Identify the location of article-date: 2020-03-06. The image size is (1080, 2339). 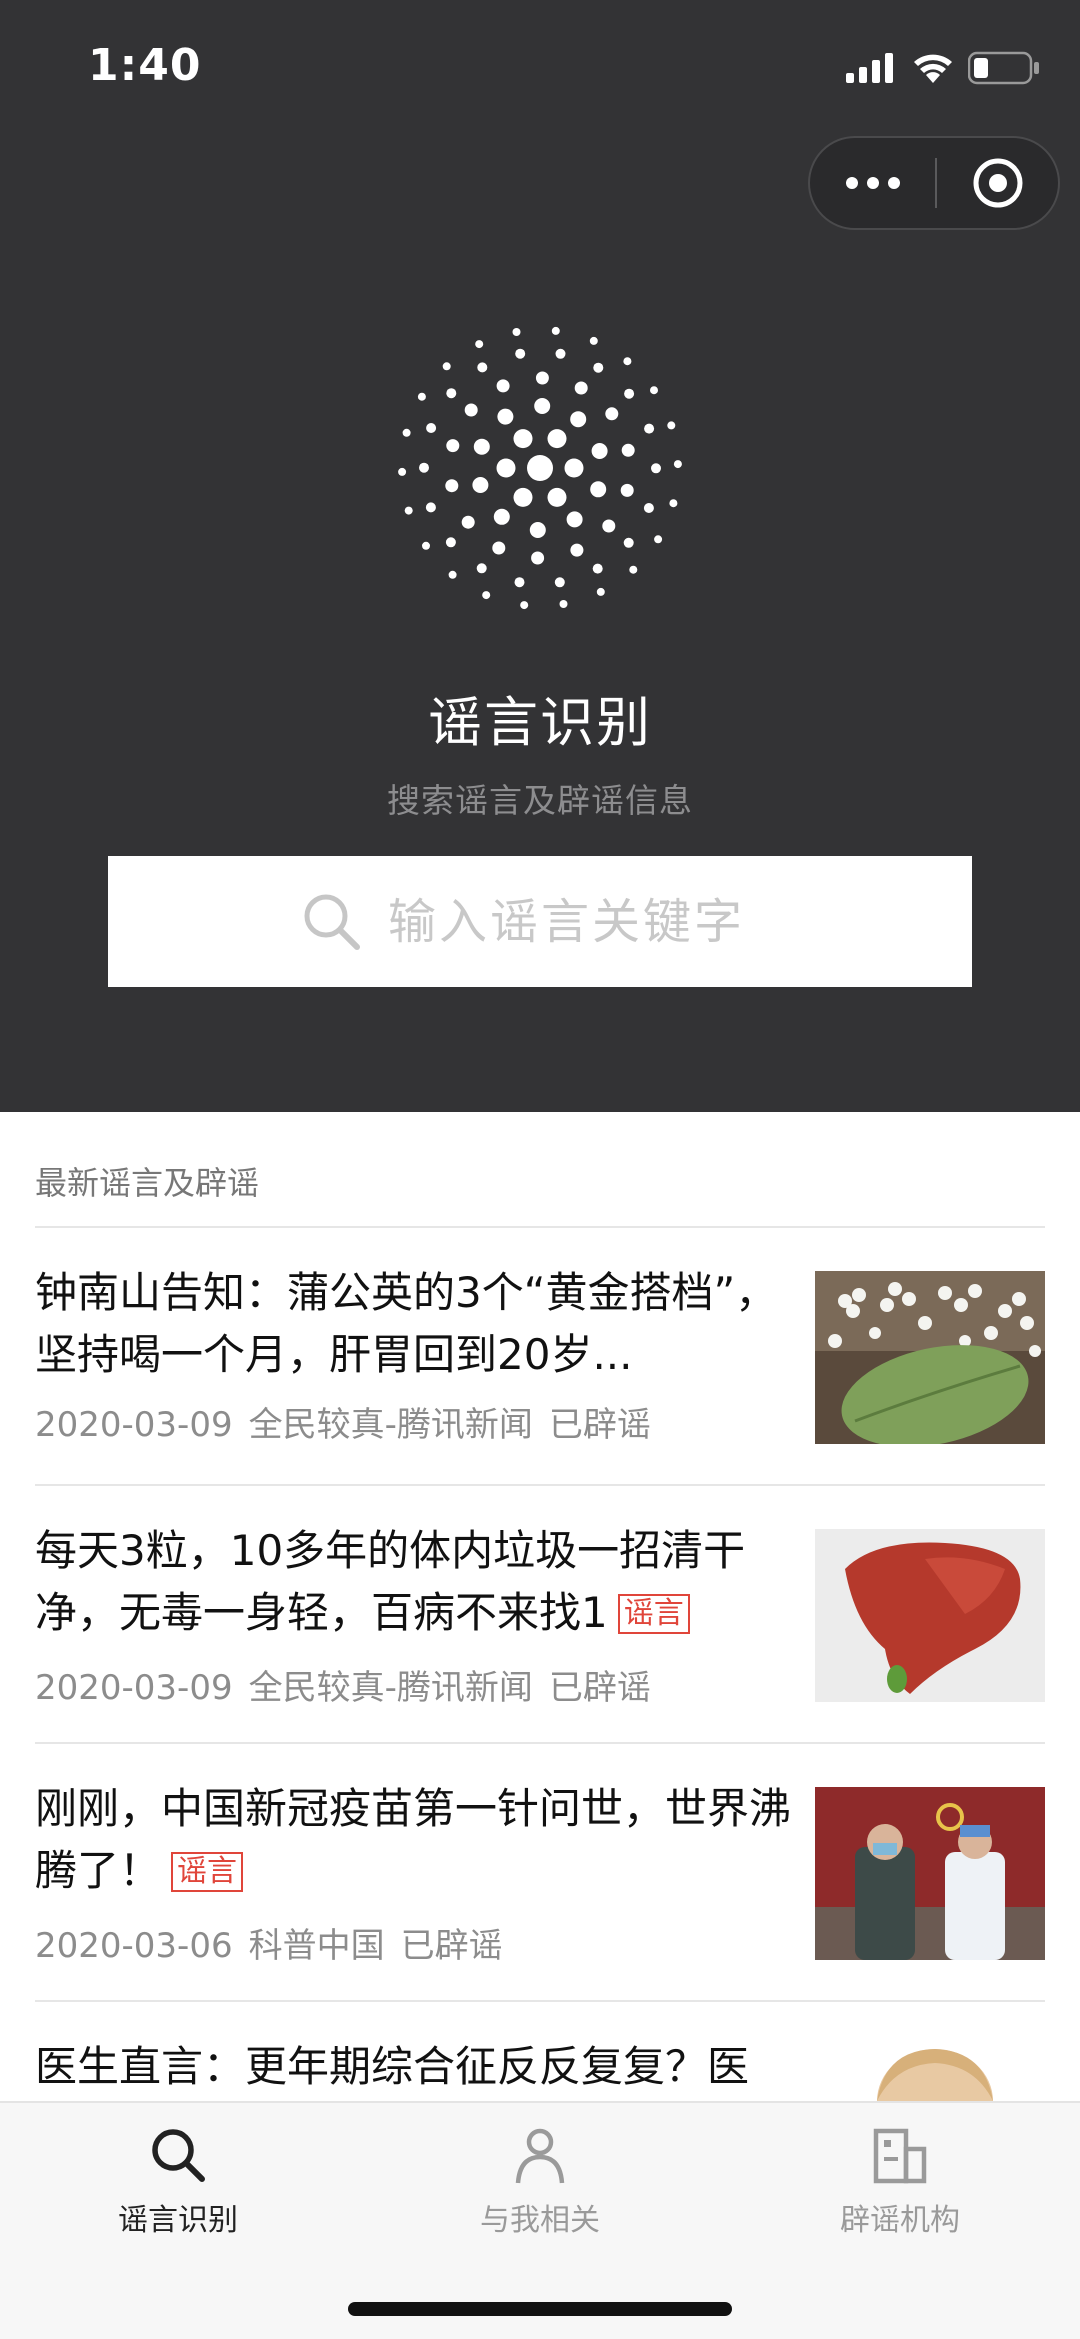
(134, 1946).